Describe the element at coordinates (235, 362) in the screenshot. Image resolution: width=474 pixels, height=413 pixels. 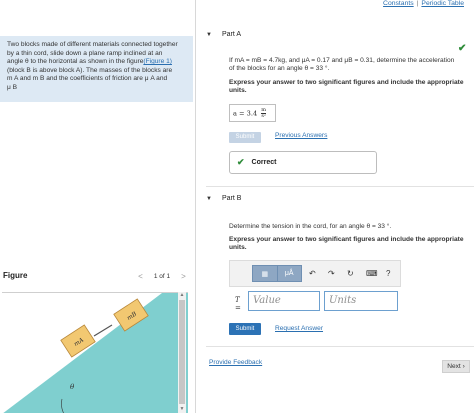
I see `provide-feedback-link: Provide Feedback` at that location.